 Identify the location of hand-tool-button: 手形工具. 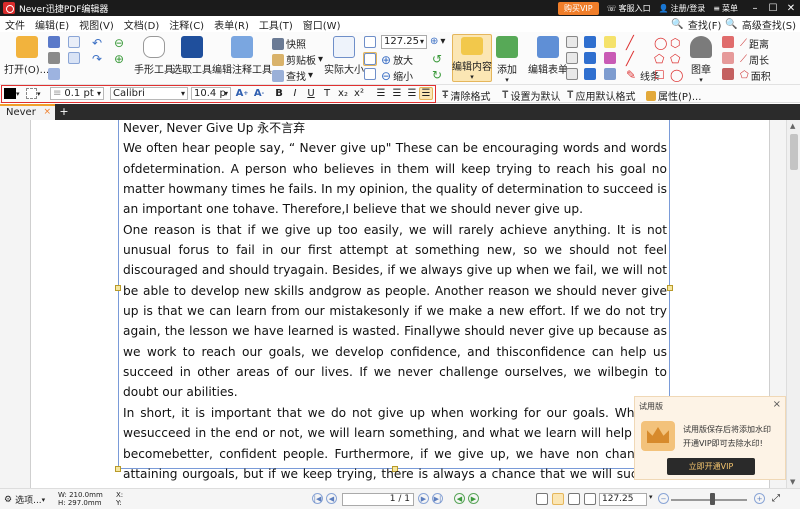
(154, 56).